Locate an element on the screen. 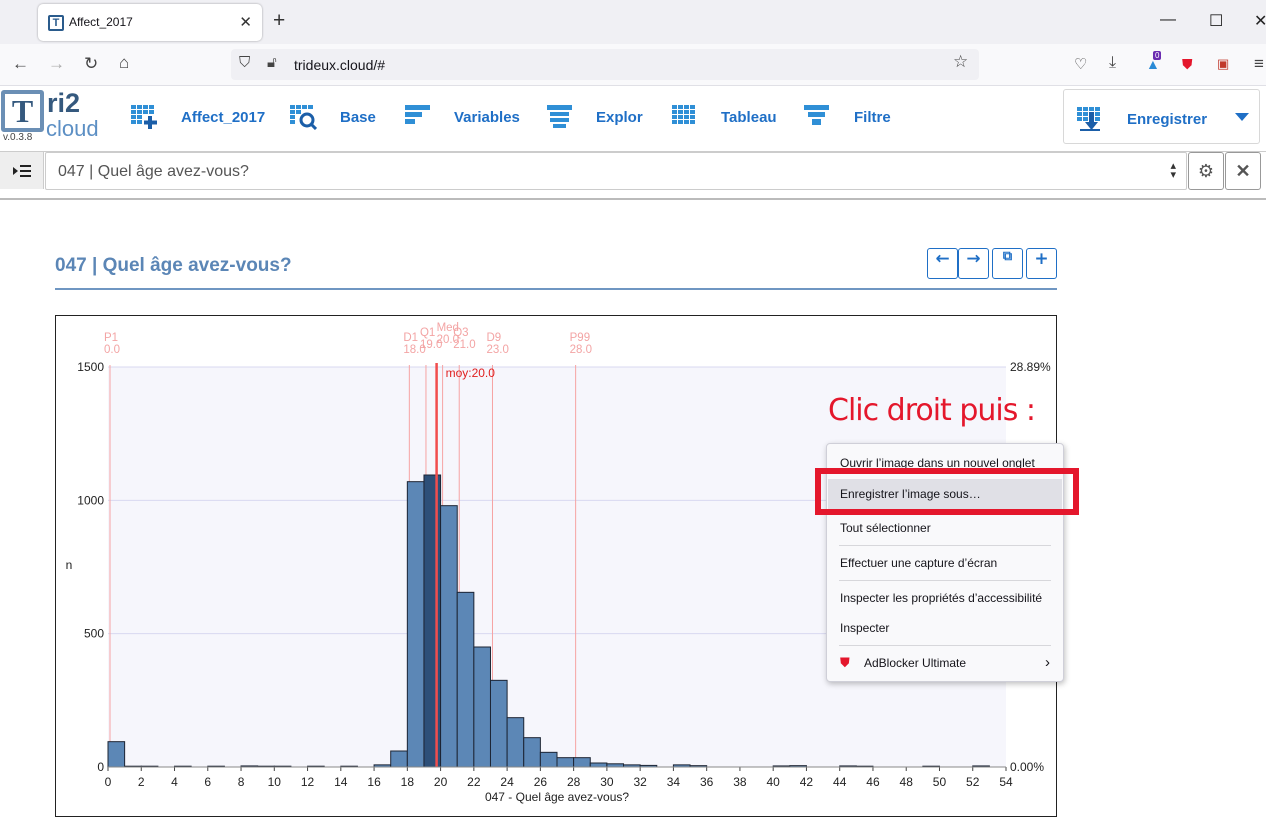 The width and height of the screenshot is (1266, 824). x-tick-label: 40 is located at coordinates (774, 782).